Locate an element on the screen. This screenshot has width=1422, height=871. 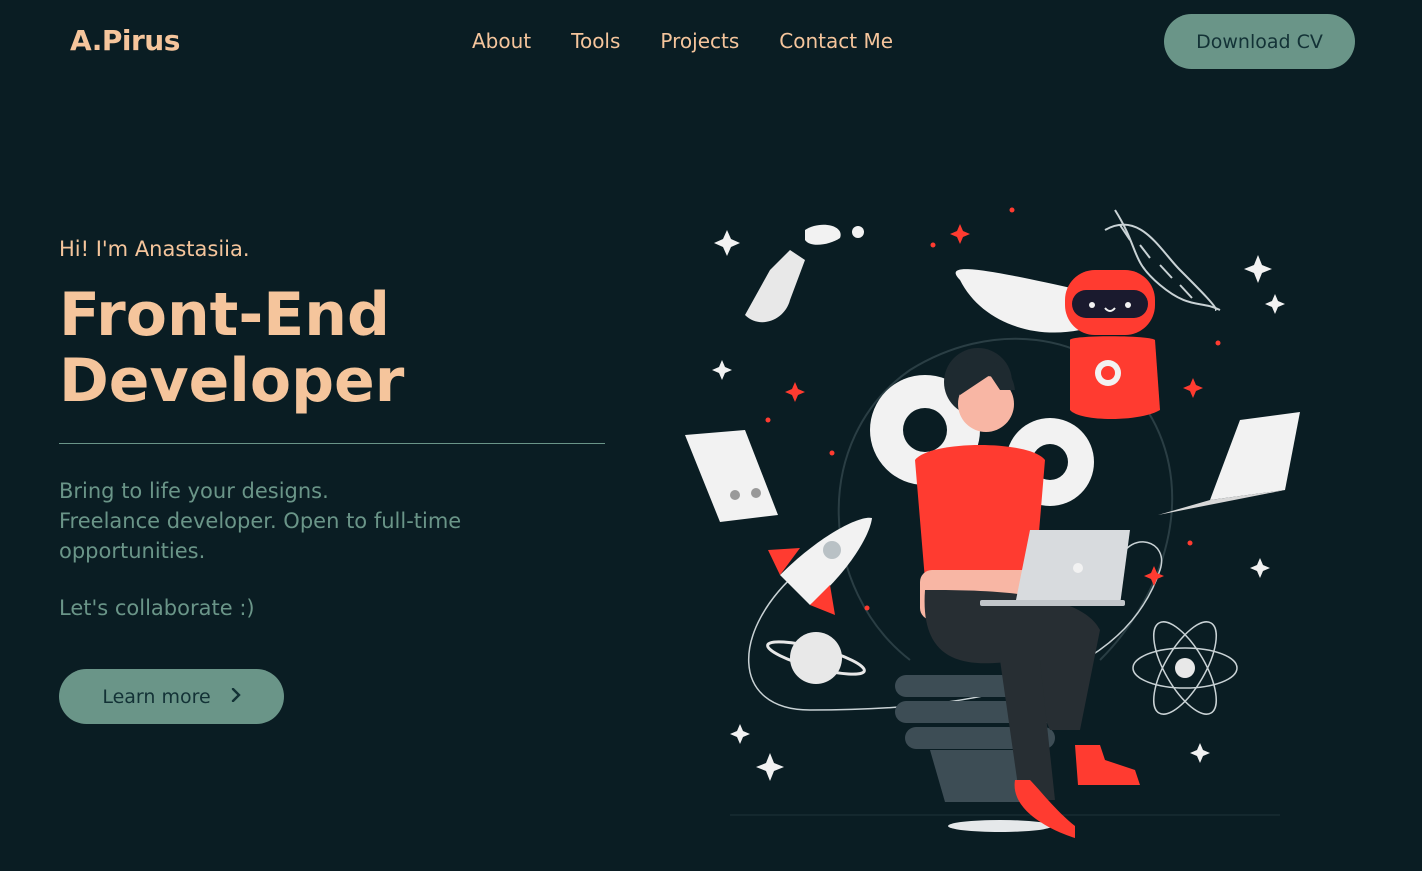
hero-divider is located at coordinates (332, 443).